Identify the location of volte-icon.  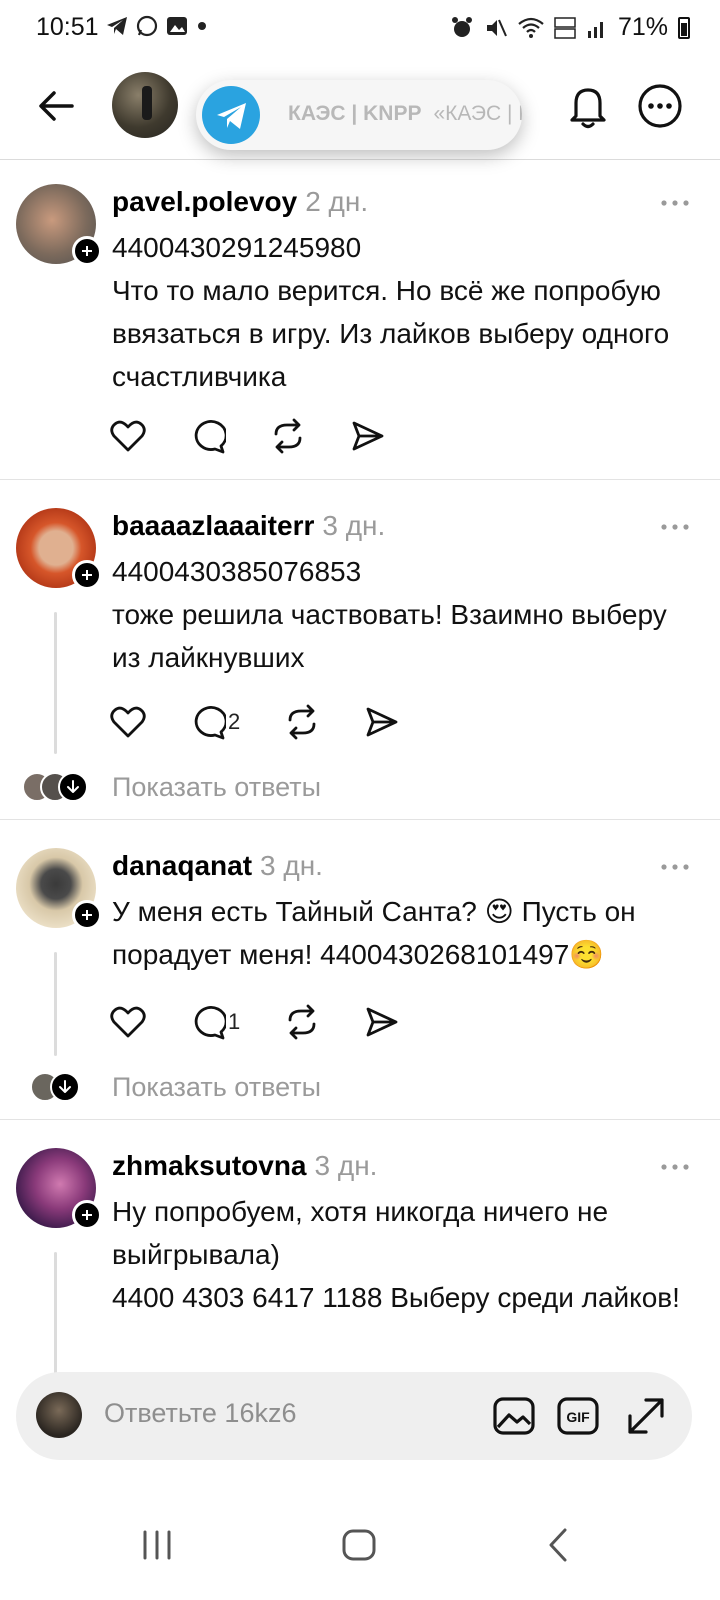
(565, 27).